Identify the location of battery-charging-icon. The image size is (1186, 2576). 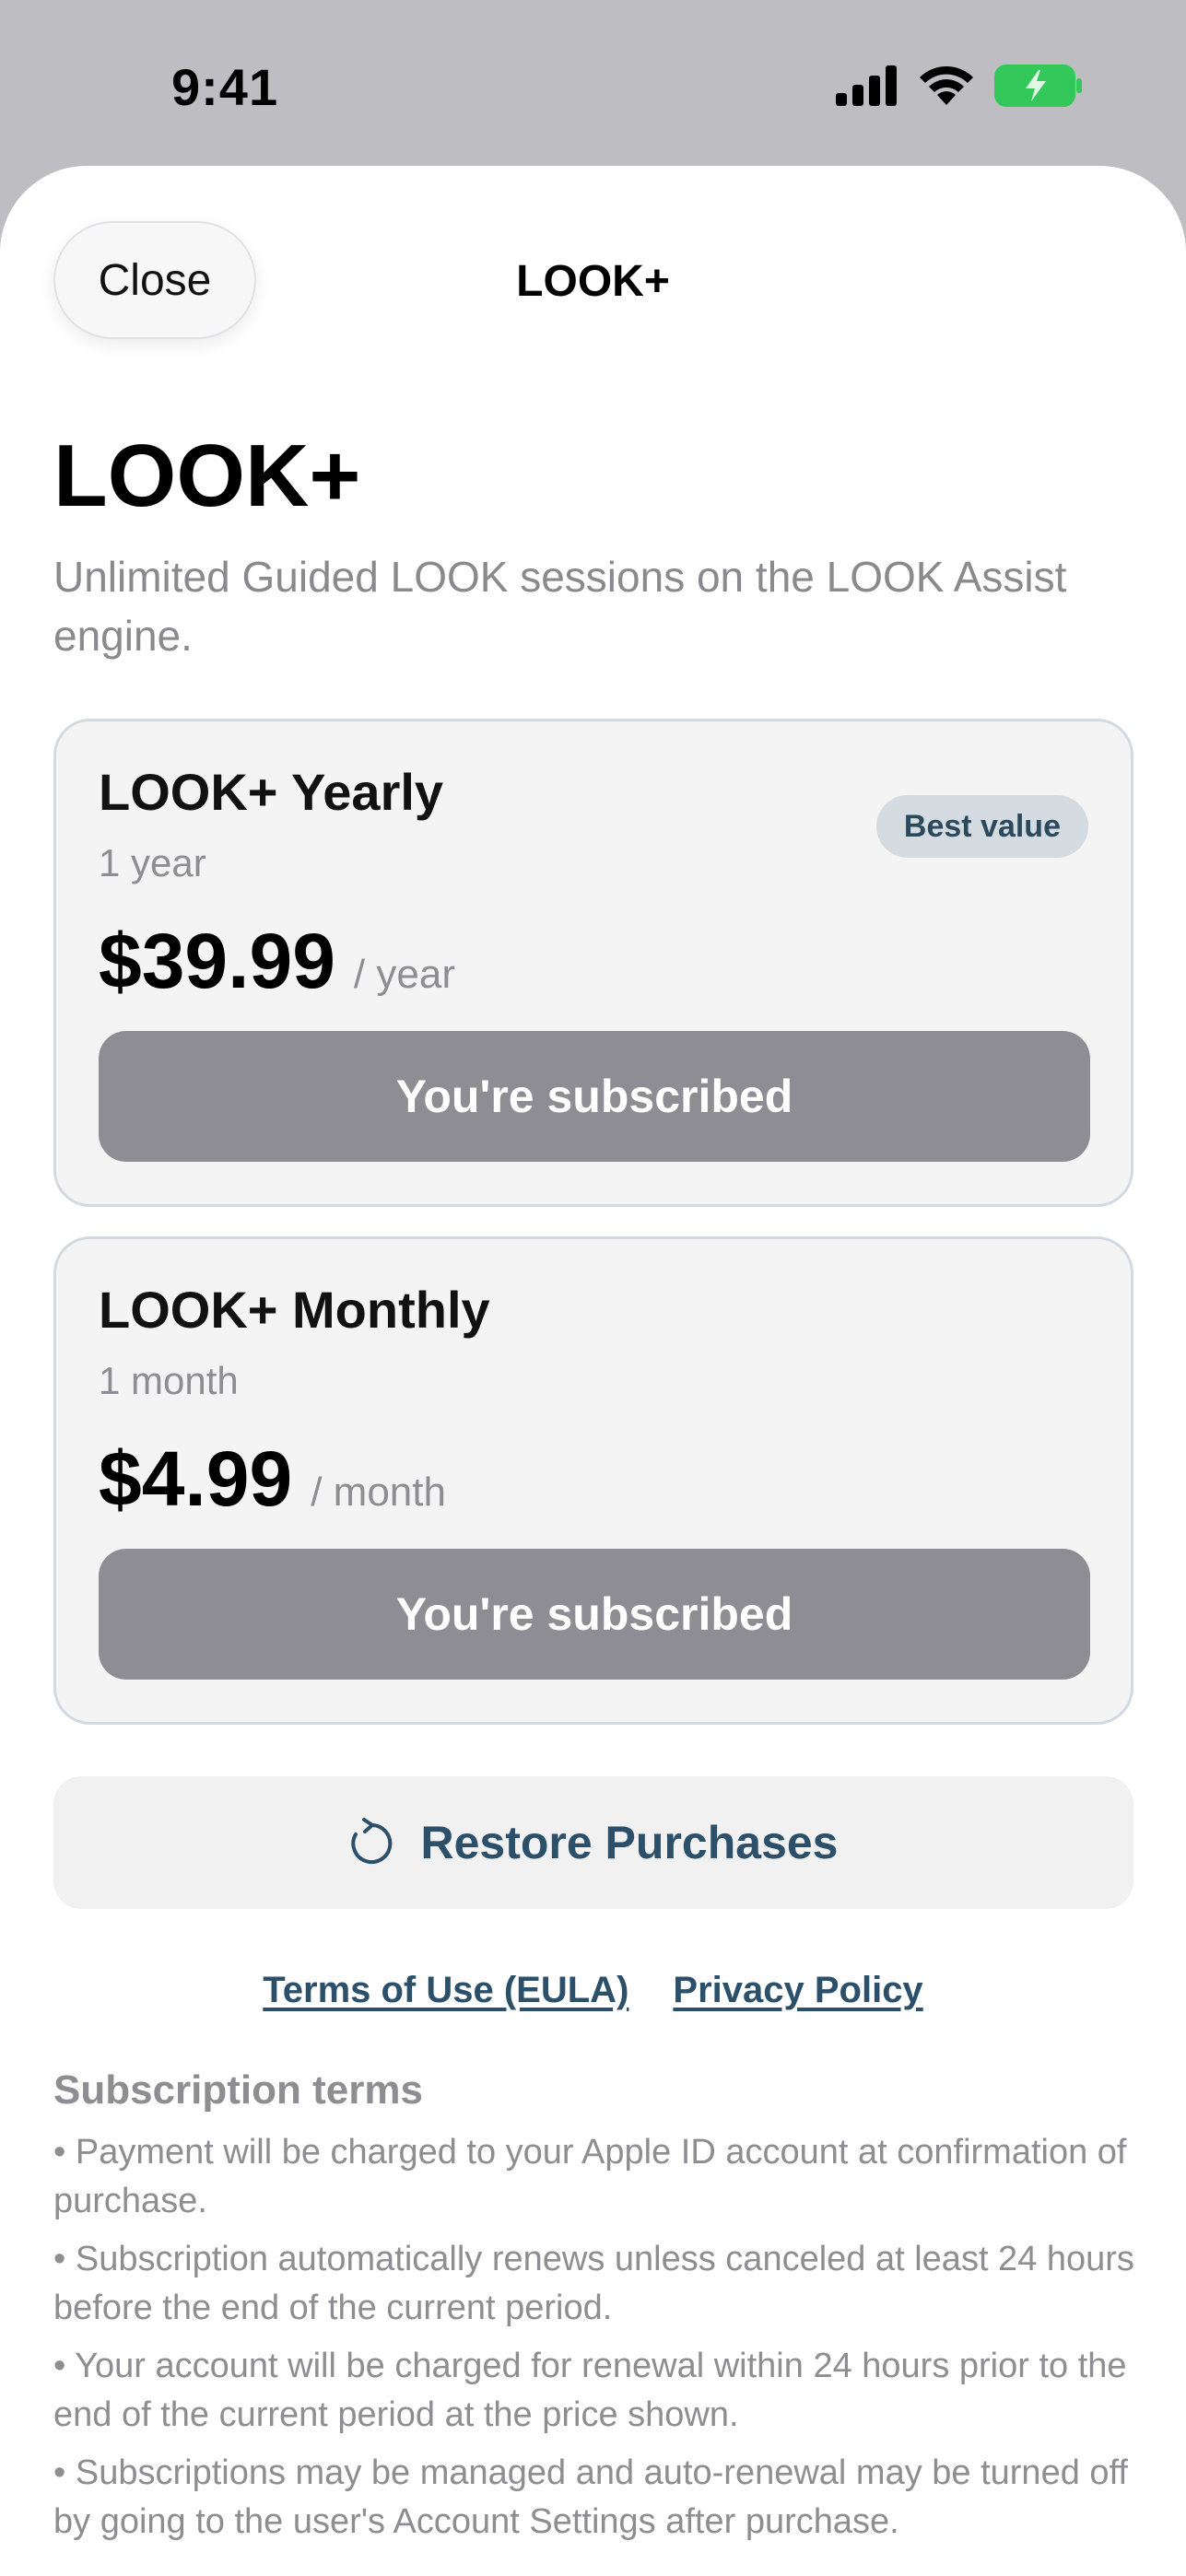
(1038, 85).